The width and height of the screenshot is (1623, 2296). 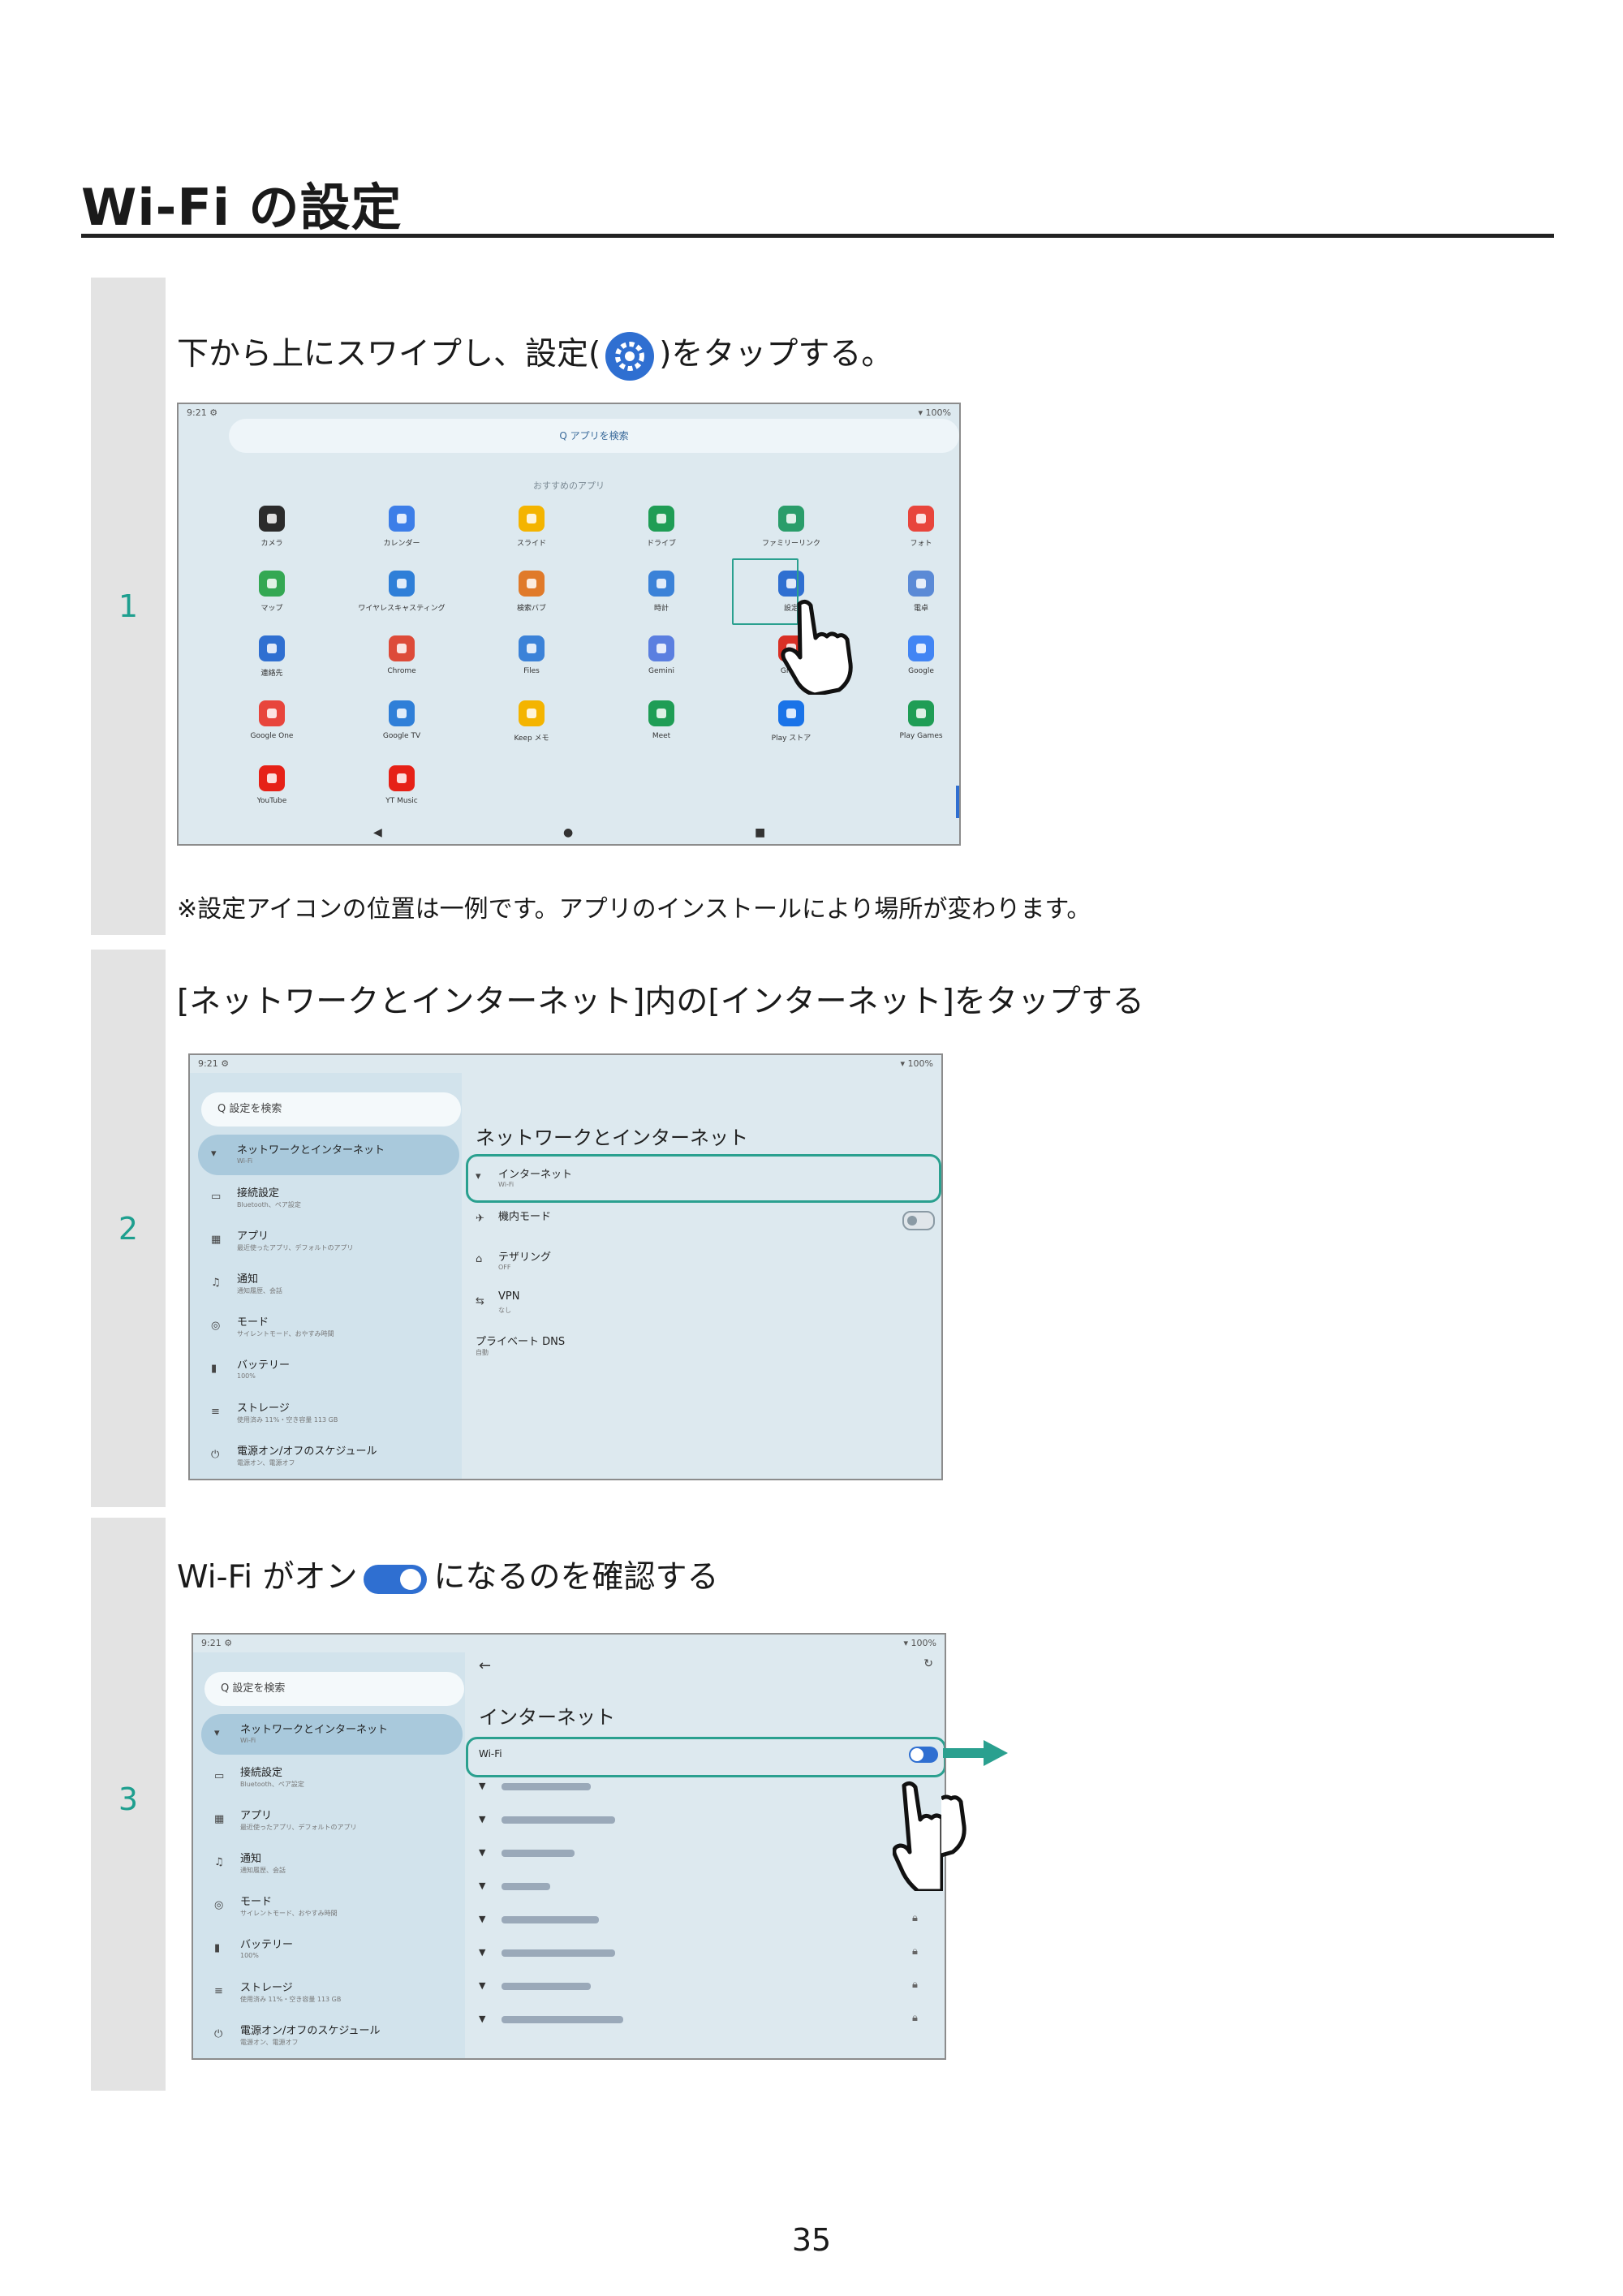 What do you see at coordinates (918, 1220) in the screenshot?
I see `airplane-mode-toggle` at bounding box center [918, 1220].